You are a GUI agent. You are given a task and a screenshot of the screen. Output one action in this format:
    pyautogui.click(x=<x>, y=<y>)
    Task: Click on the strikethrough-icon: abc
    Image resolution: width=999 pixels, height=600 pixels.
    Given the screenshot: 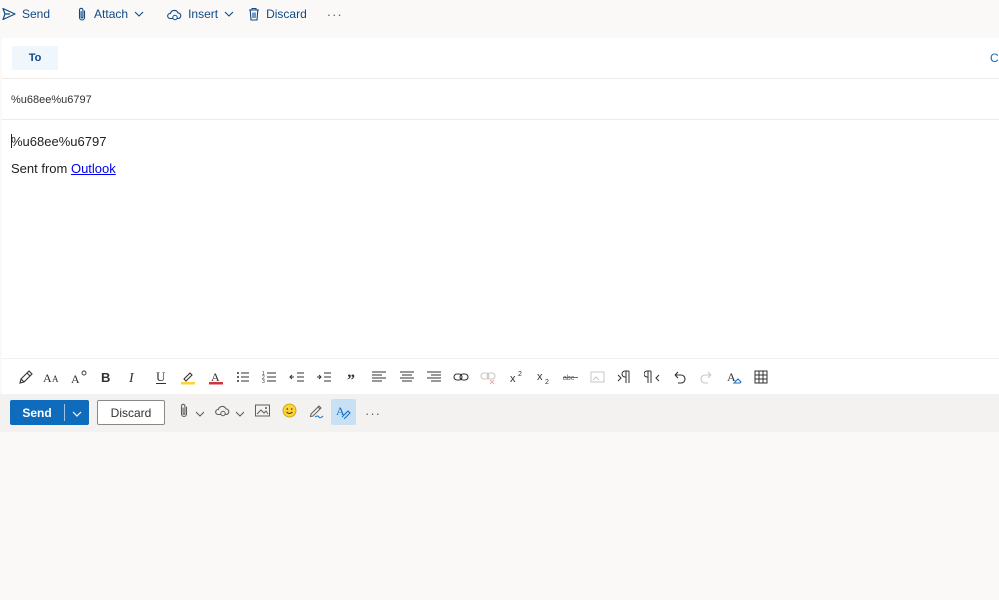 What is the action you would take?
    pyautogui.click(x=571, y=377)
    